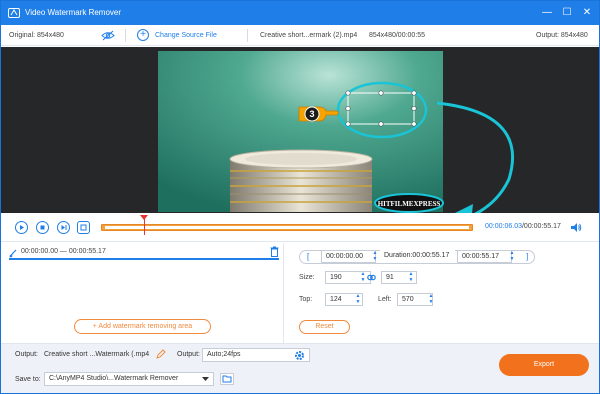 The height and width of the screenshot is (394, 600). I want to click on save-to-label: Save to:, so click(28, 379).